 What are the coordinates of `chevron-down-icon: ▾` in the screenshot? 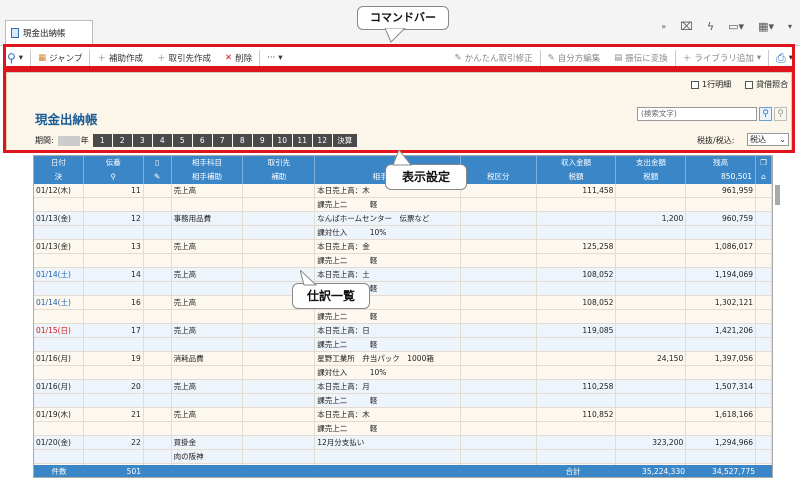 It's located at (790, 26).